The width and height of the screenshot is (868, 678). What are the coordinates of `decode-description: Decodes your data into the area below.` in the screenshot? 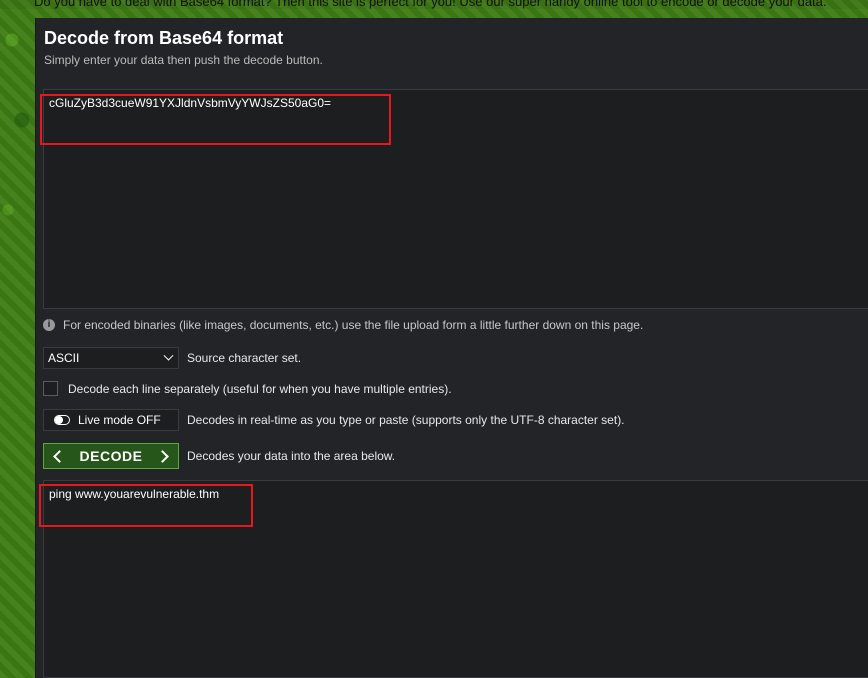 It's located at (291, 456).